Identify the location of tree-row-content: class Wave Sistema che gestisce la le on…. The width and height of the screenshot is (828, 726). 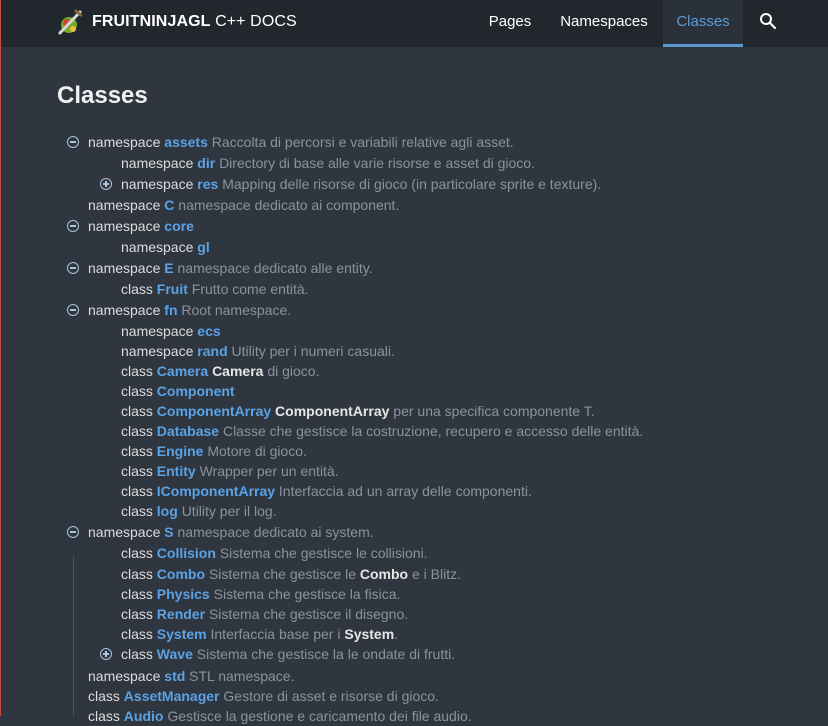
(288, 654).